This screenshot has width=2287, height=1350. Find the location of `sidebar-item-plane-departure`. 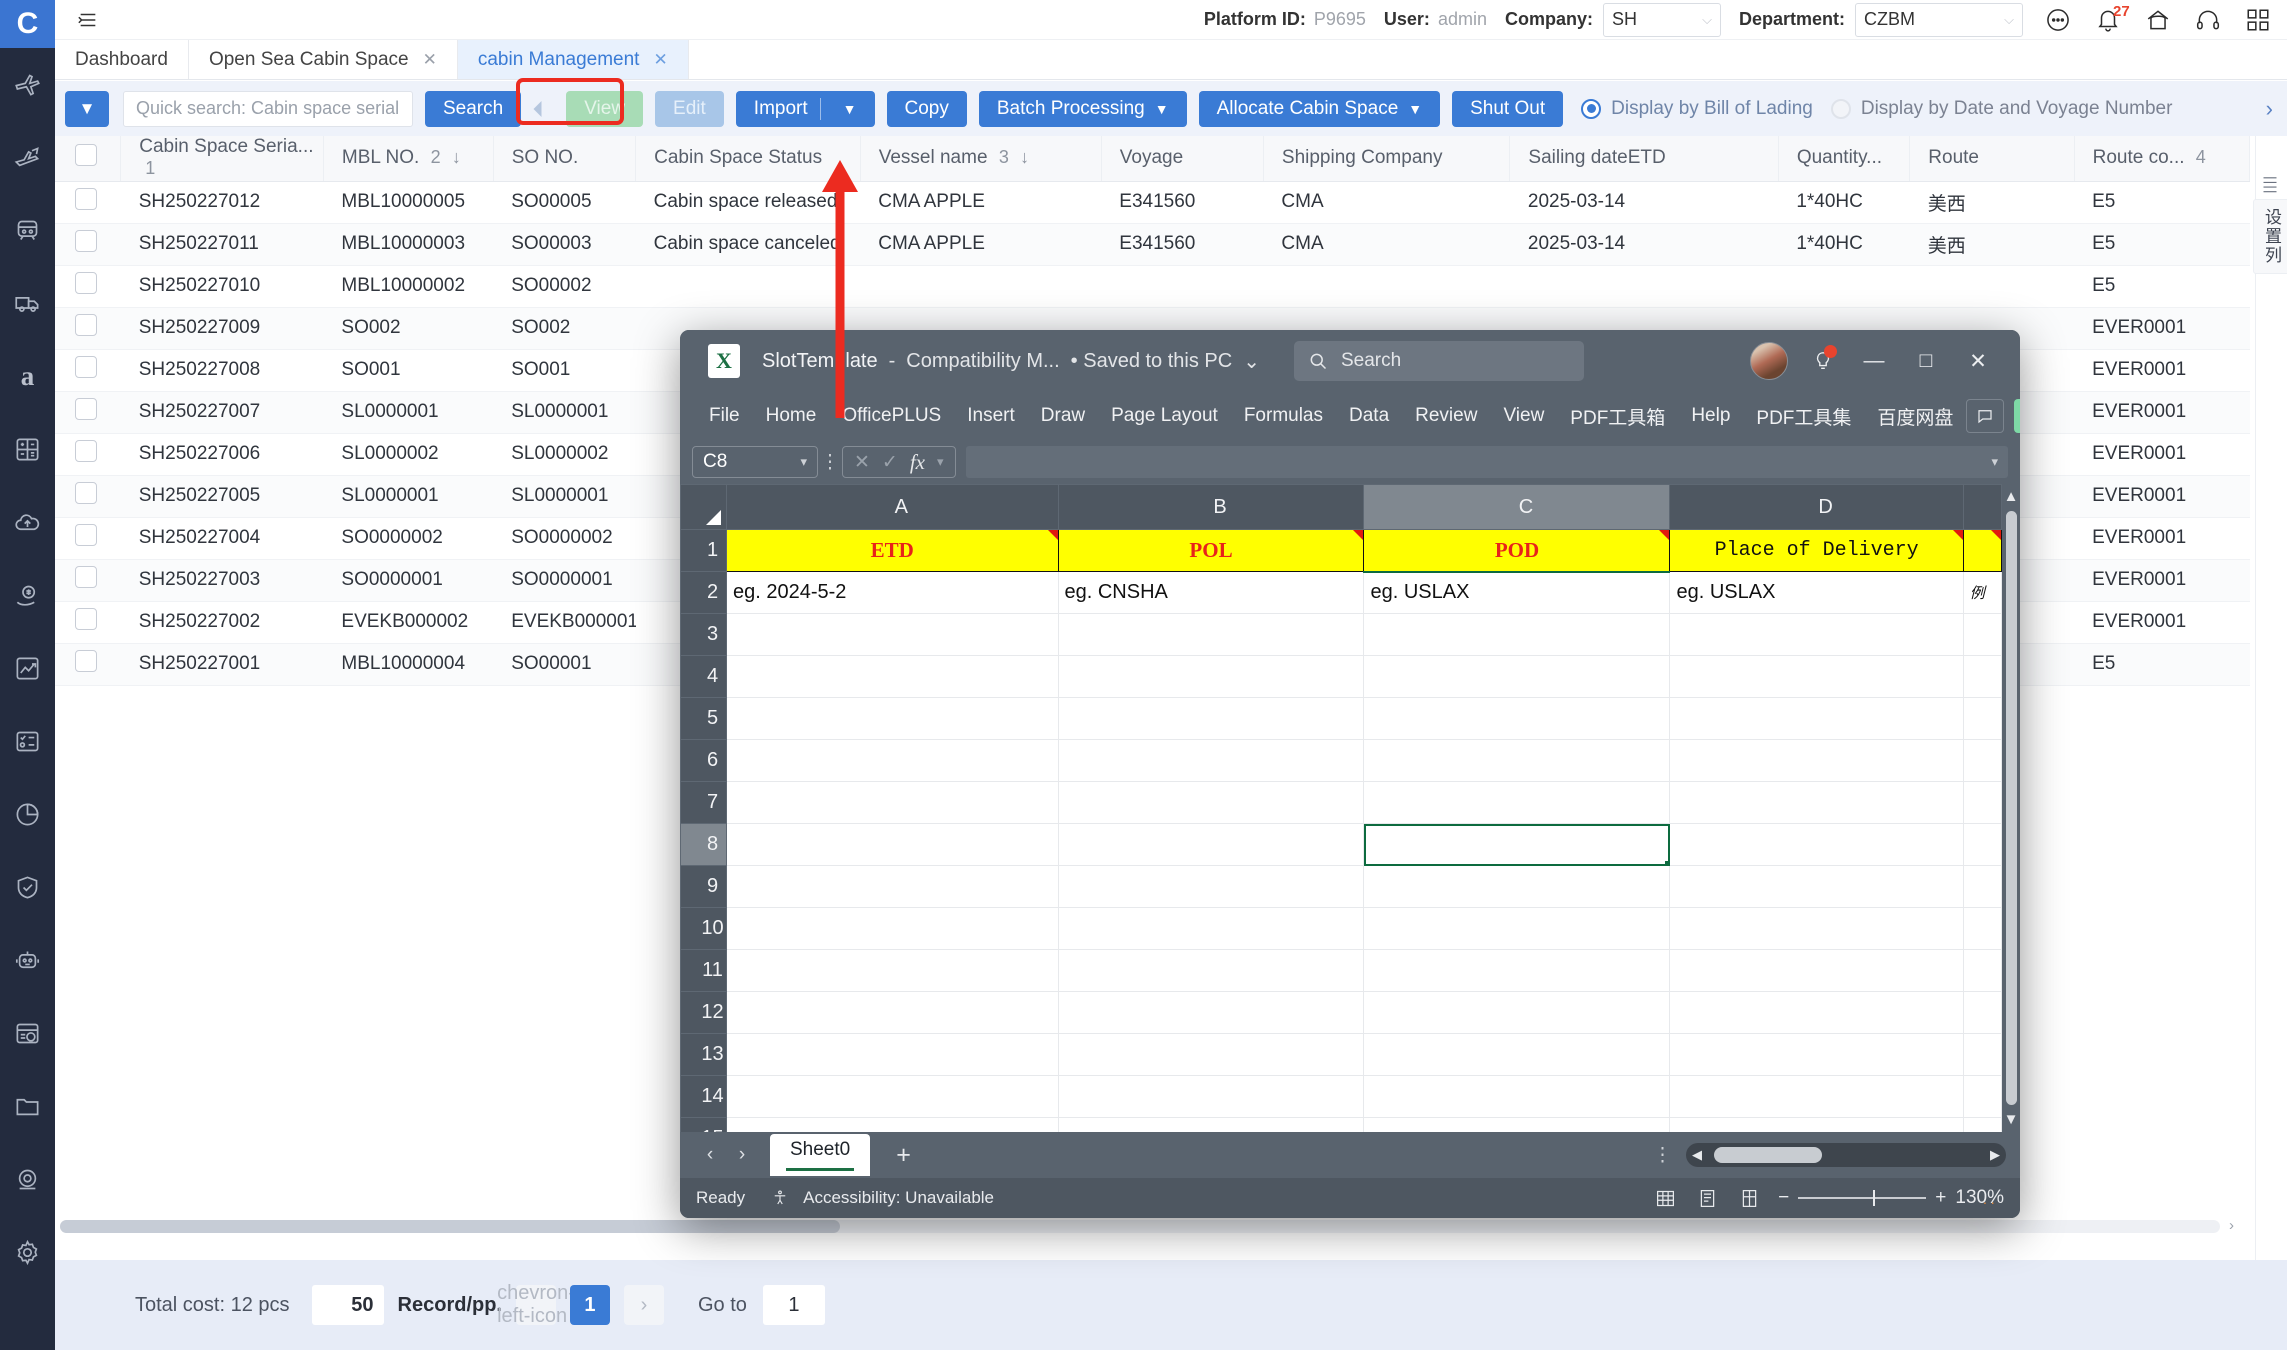

sidebar-item-plane-departure is located at coordinates (27, 157).